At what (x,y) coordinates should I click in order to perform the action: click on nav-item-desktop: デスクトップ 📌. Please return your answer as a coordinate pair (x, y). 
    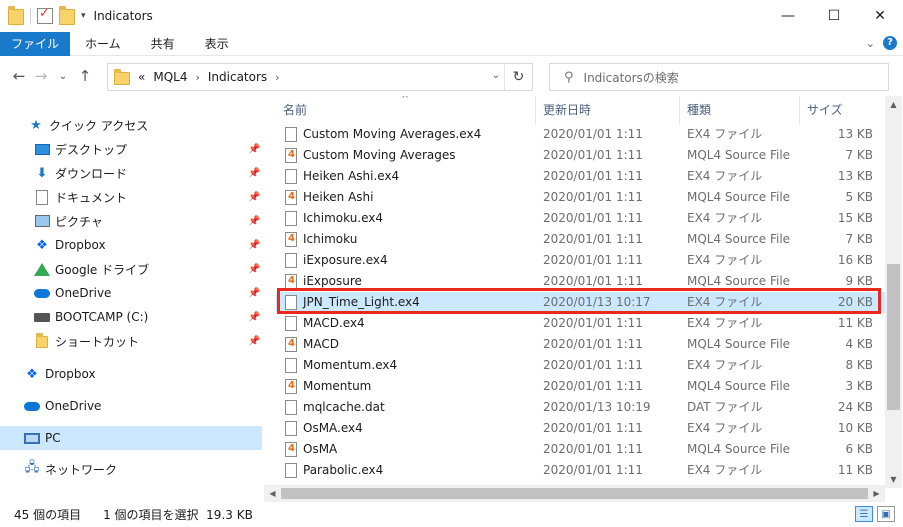
    Looking at the image, I should click on (131, 149).